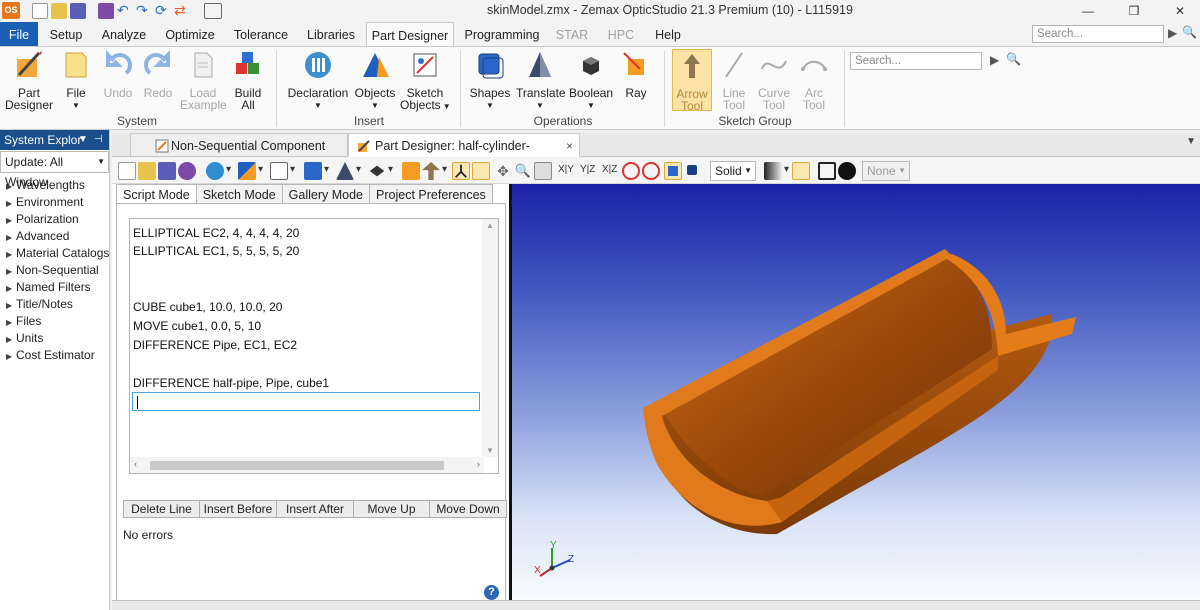 The image size is (1200, 610). Describe the element at coordinates (54, 202) in the screenshot. I see `explorer-item-environment: ▶ Environment` at that location.